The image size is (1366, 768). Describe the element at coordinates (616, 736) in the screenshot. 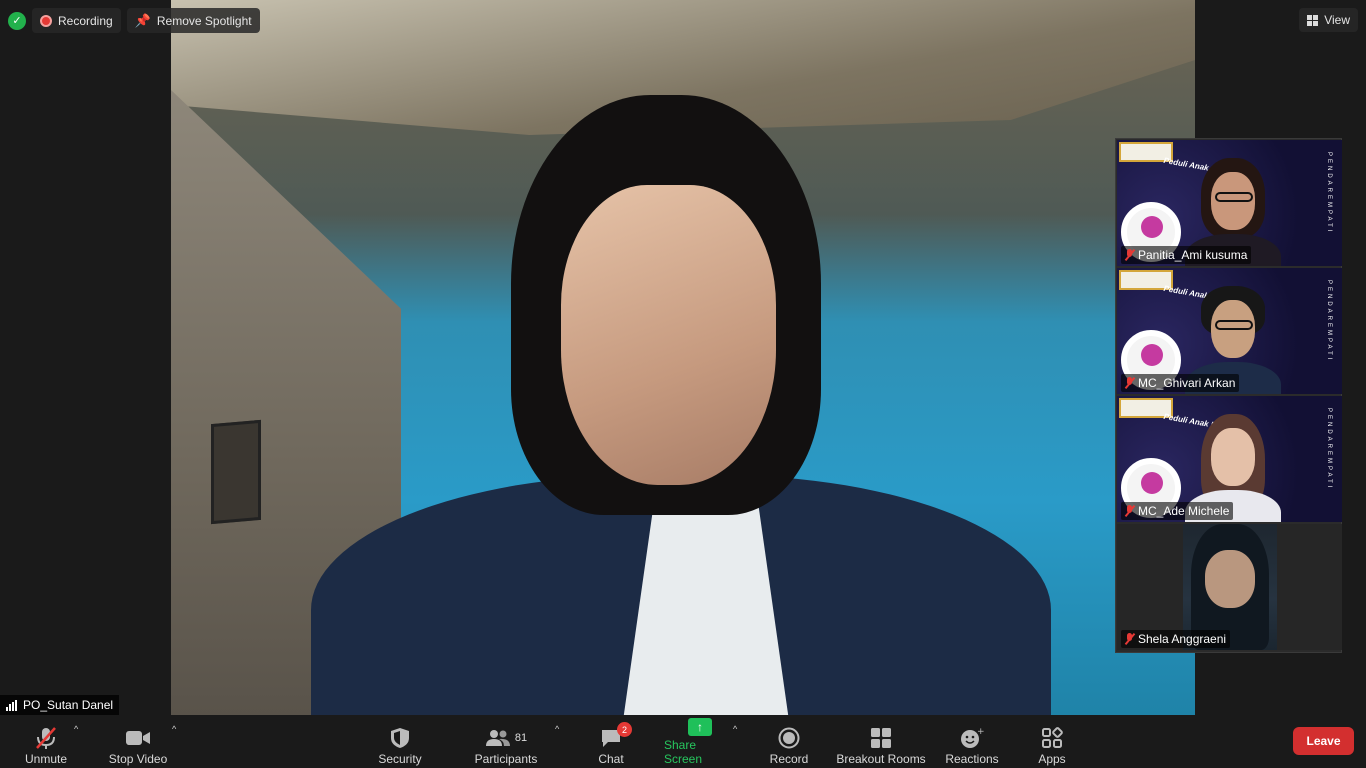

I see `chat-bubble-icon: 2` at that location.